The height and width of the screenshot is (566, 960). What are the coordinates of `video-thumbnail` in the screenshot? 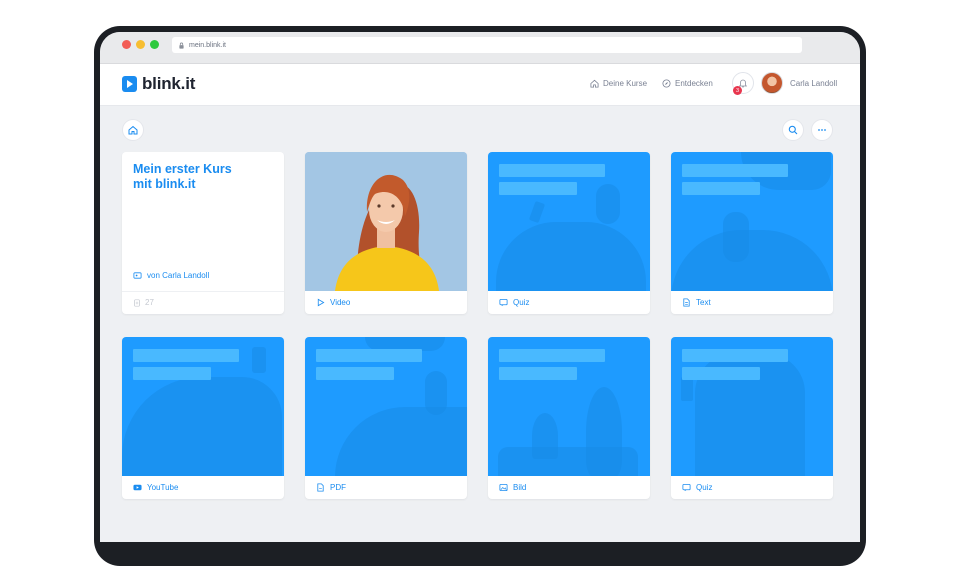 It's located at (386, 221).